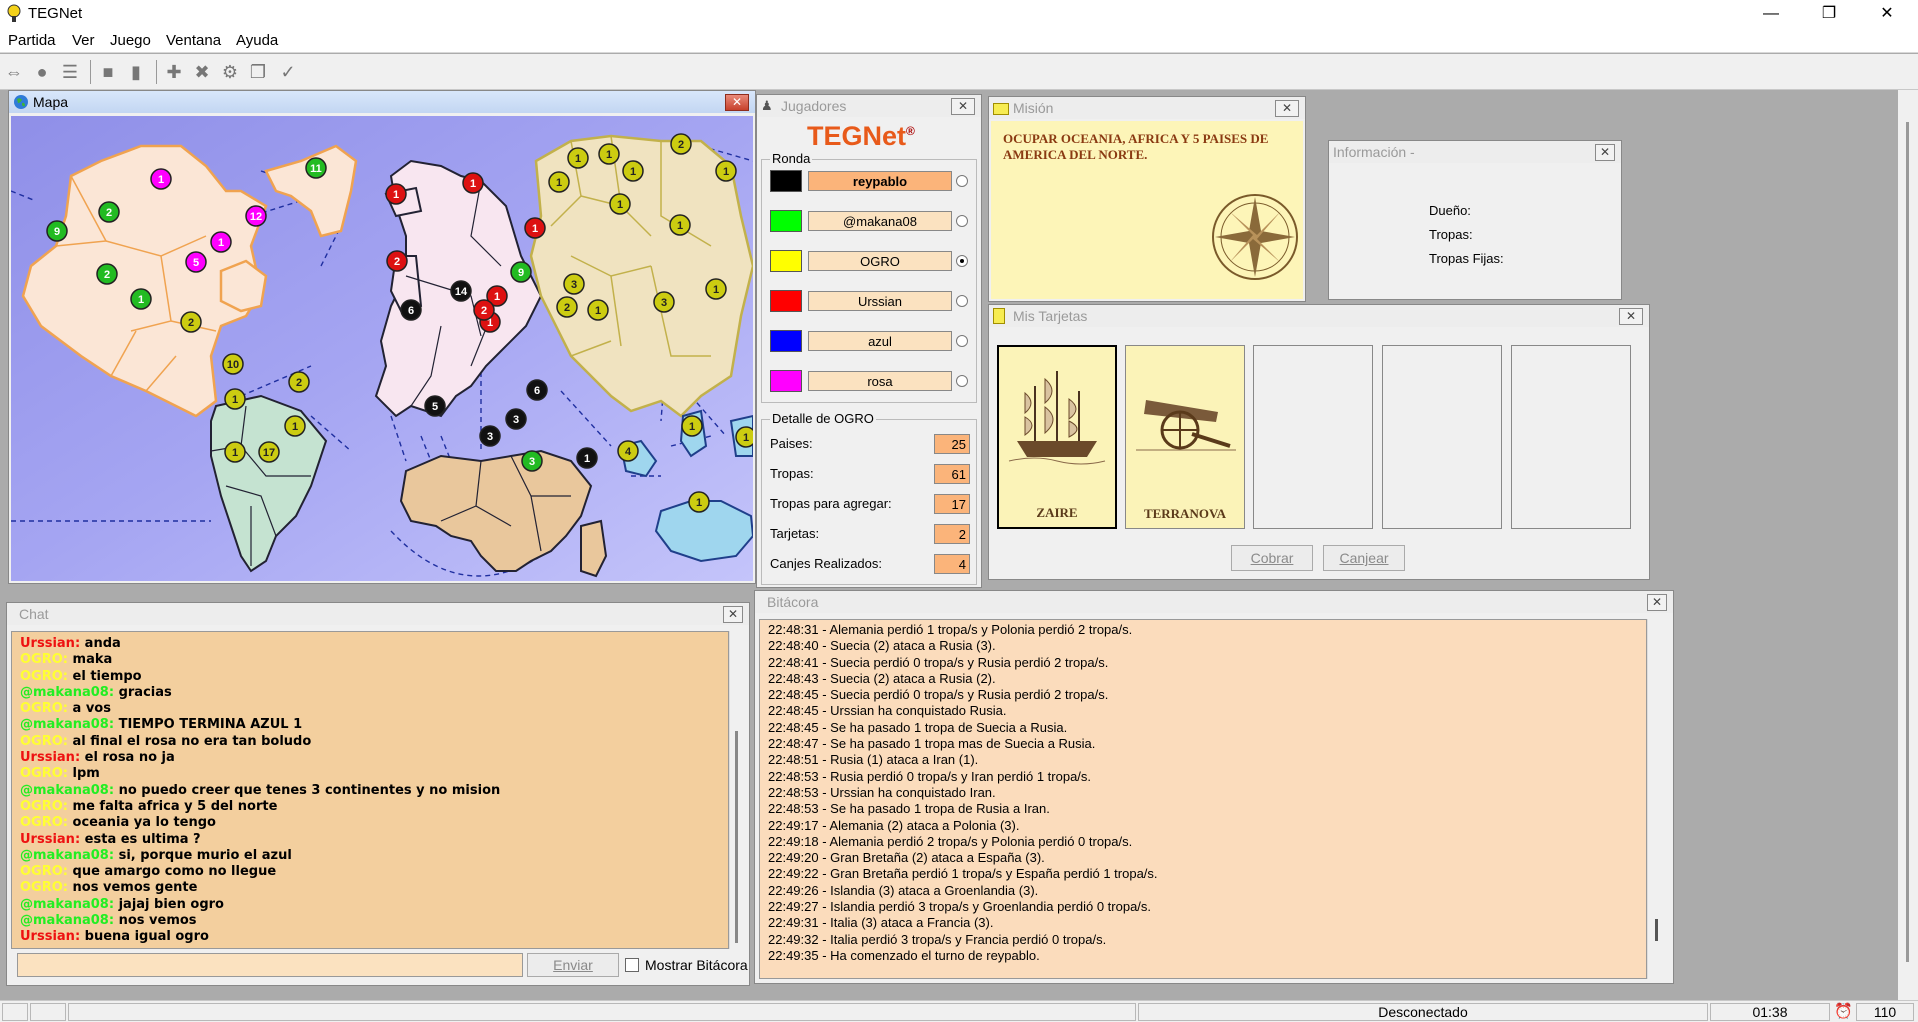 This screenshot has width=1918, height=1022. What do you see at coordinates (870, 222) in the screenshot?
I see `player-row: @makana08` at bounding box center [870, 222].